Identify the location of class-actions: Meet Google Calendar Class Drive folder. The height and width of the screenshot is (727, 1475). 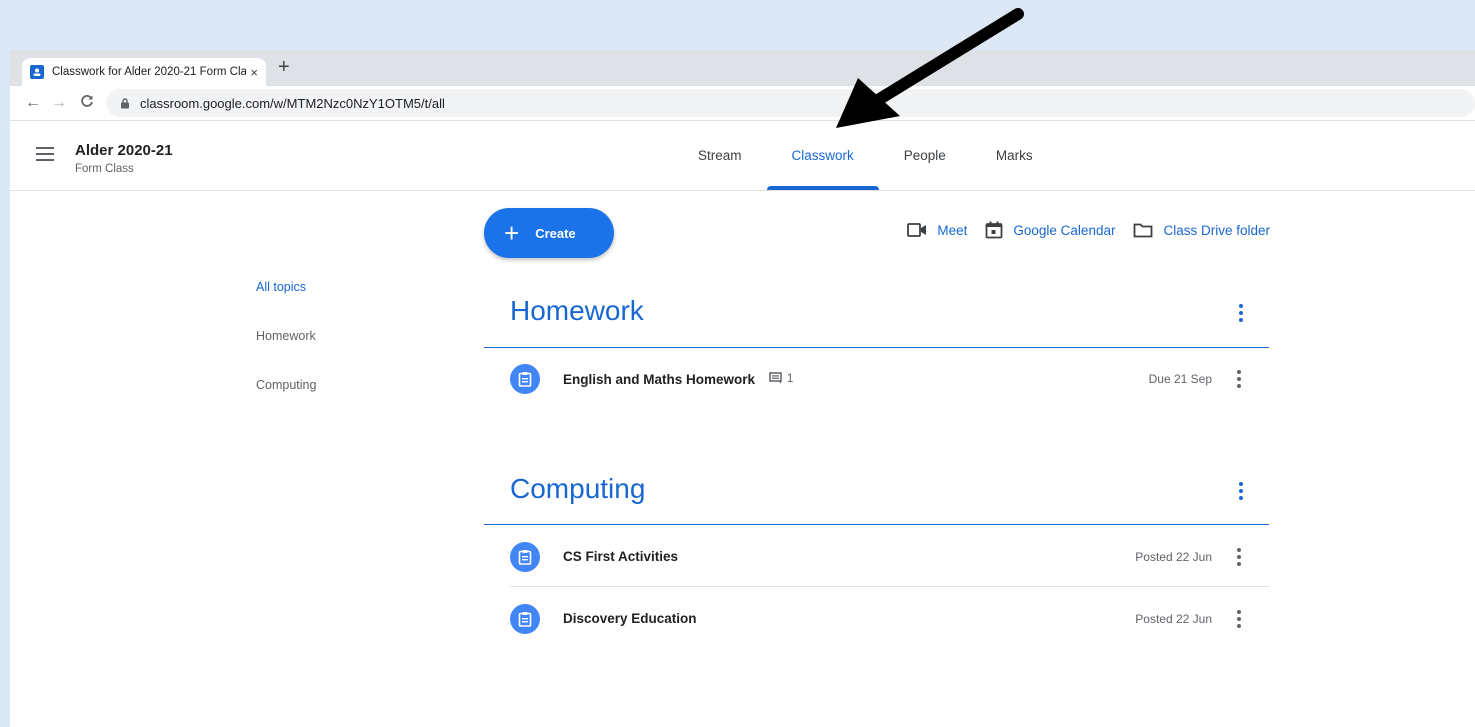
(1079, 230).